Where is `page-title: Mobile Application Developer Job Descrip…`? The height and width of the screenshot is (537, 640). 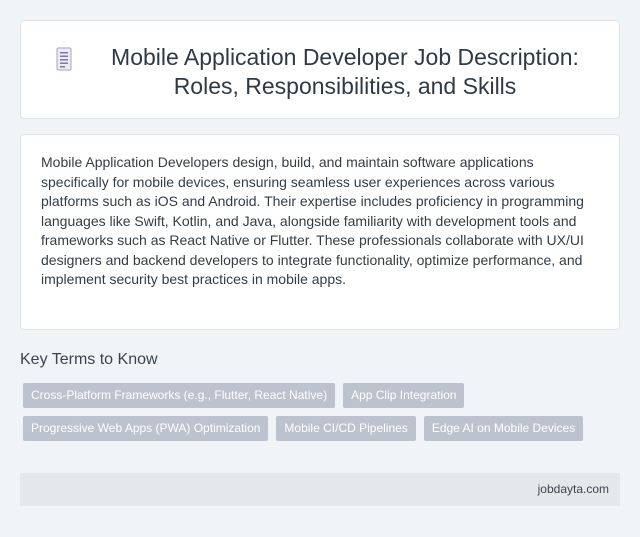 page-title: Mobile Application Developer Job Descrip… is located at coordinates (345, 71).